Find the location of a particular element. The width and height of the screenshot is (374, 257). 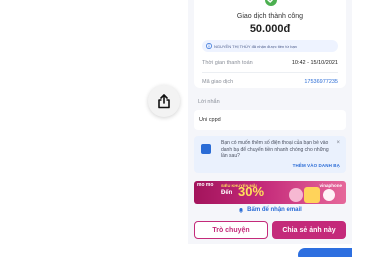

floating-action is located at coordinates (325, 252).